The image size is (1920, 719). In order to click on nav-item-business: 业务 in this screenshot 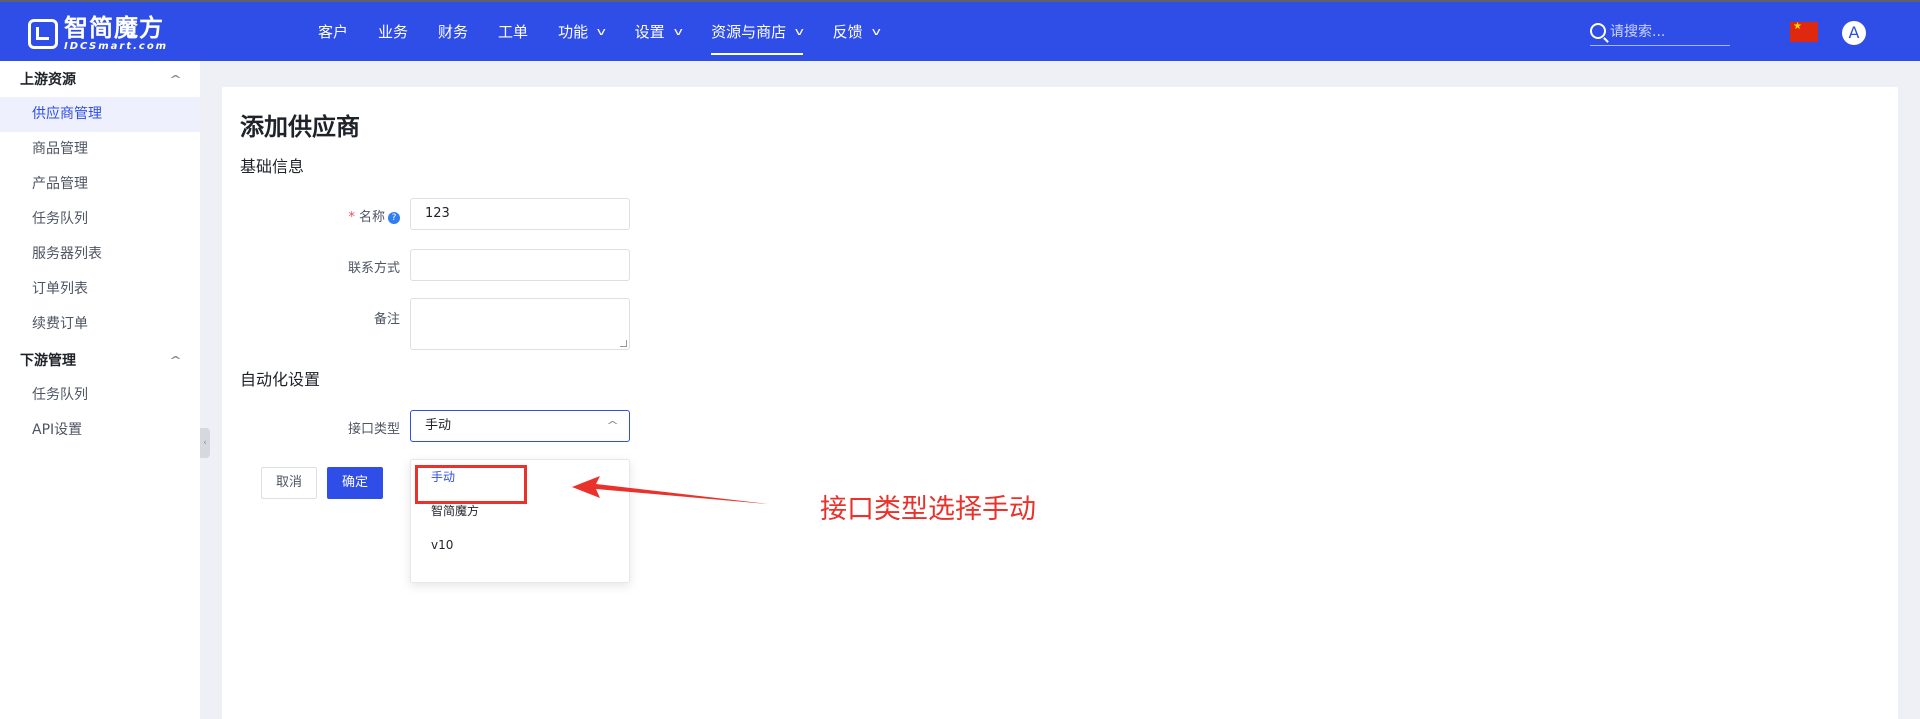, I will do `click(403, 31)`.